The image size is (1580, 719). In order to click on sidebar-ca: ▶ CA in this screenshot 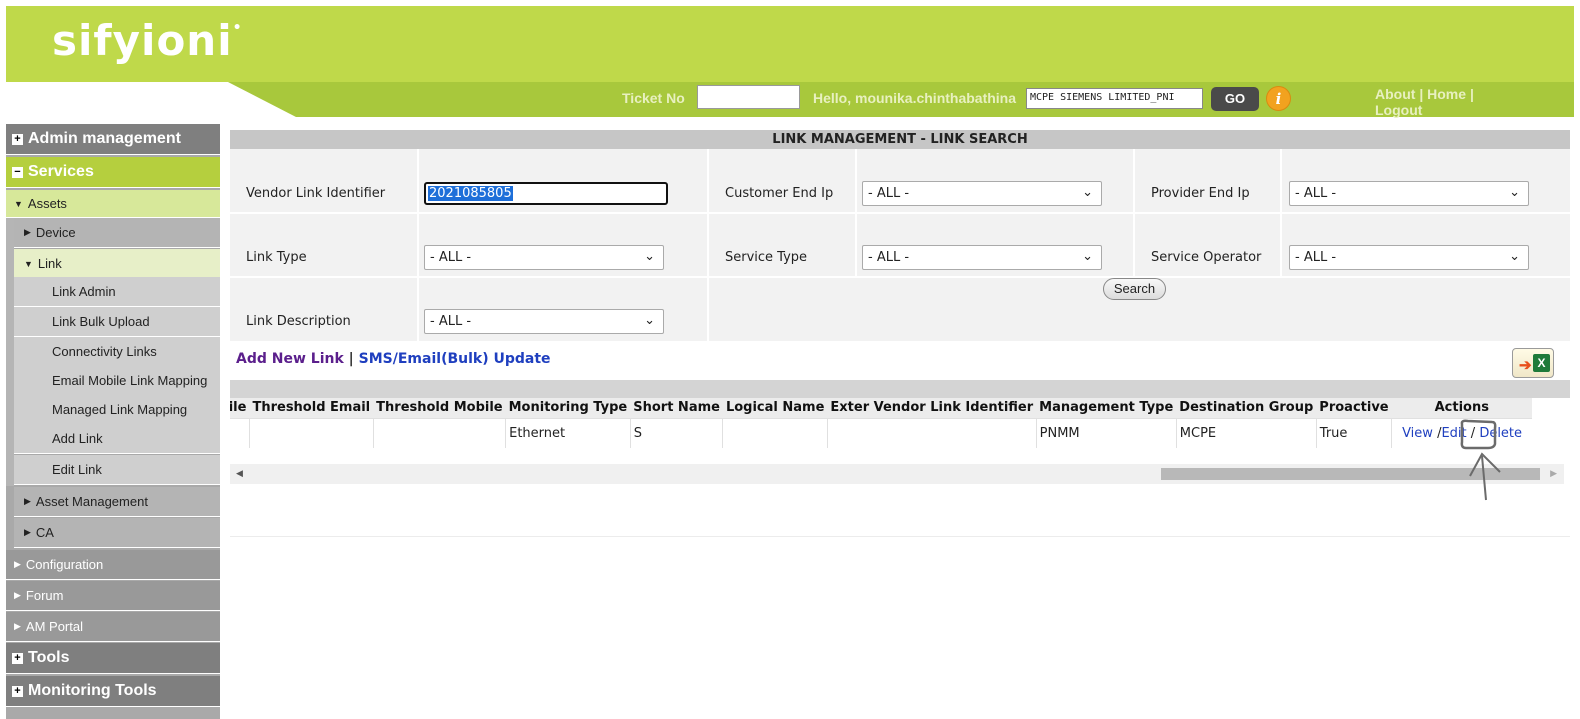, I will do `click(117, 533)`.